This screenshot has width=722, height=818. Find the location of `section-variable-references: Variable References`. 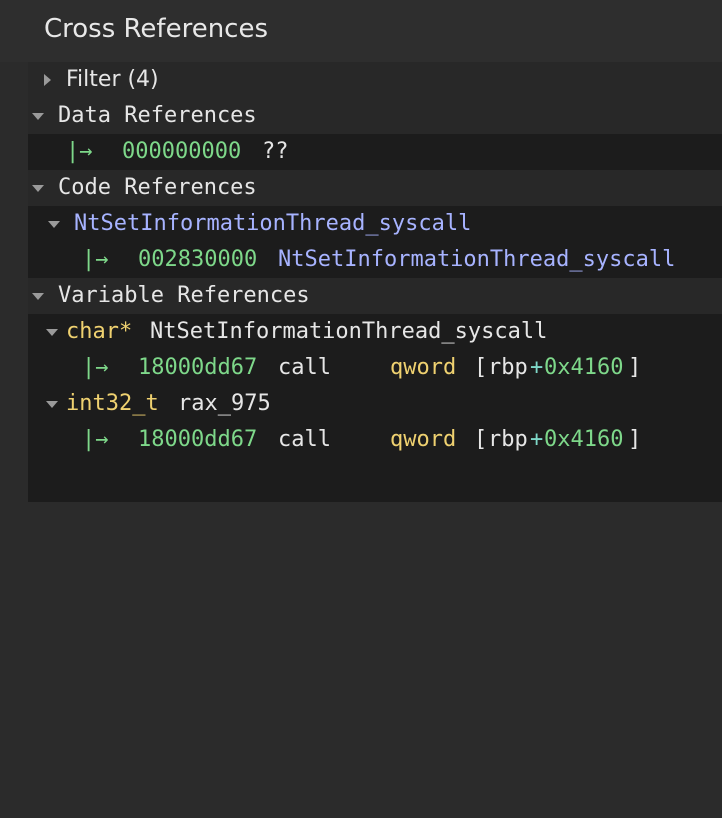

section-variable-references: Variable References is located at coordinates (375, 296).